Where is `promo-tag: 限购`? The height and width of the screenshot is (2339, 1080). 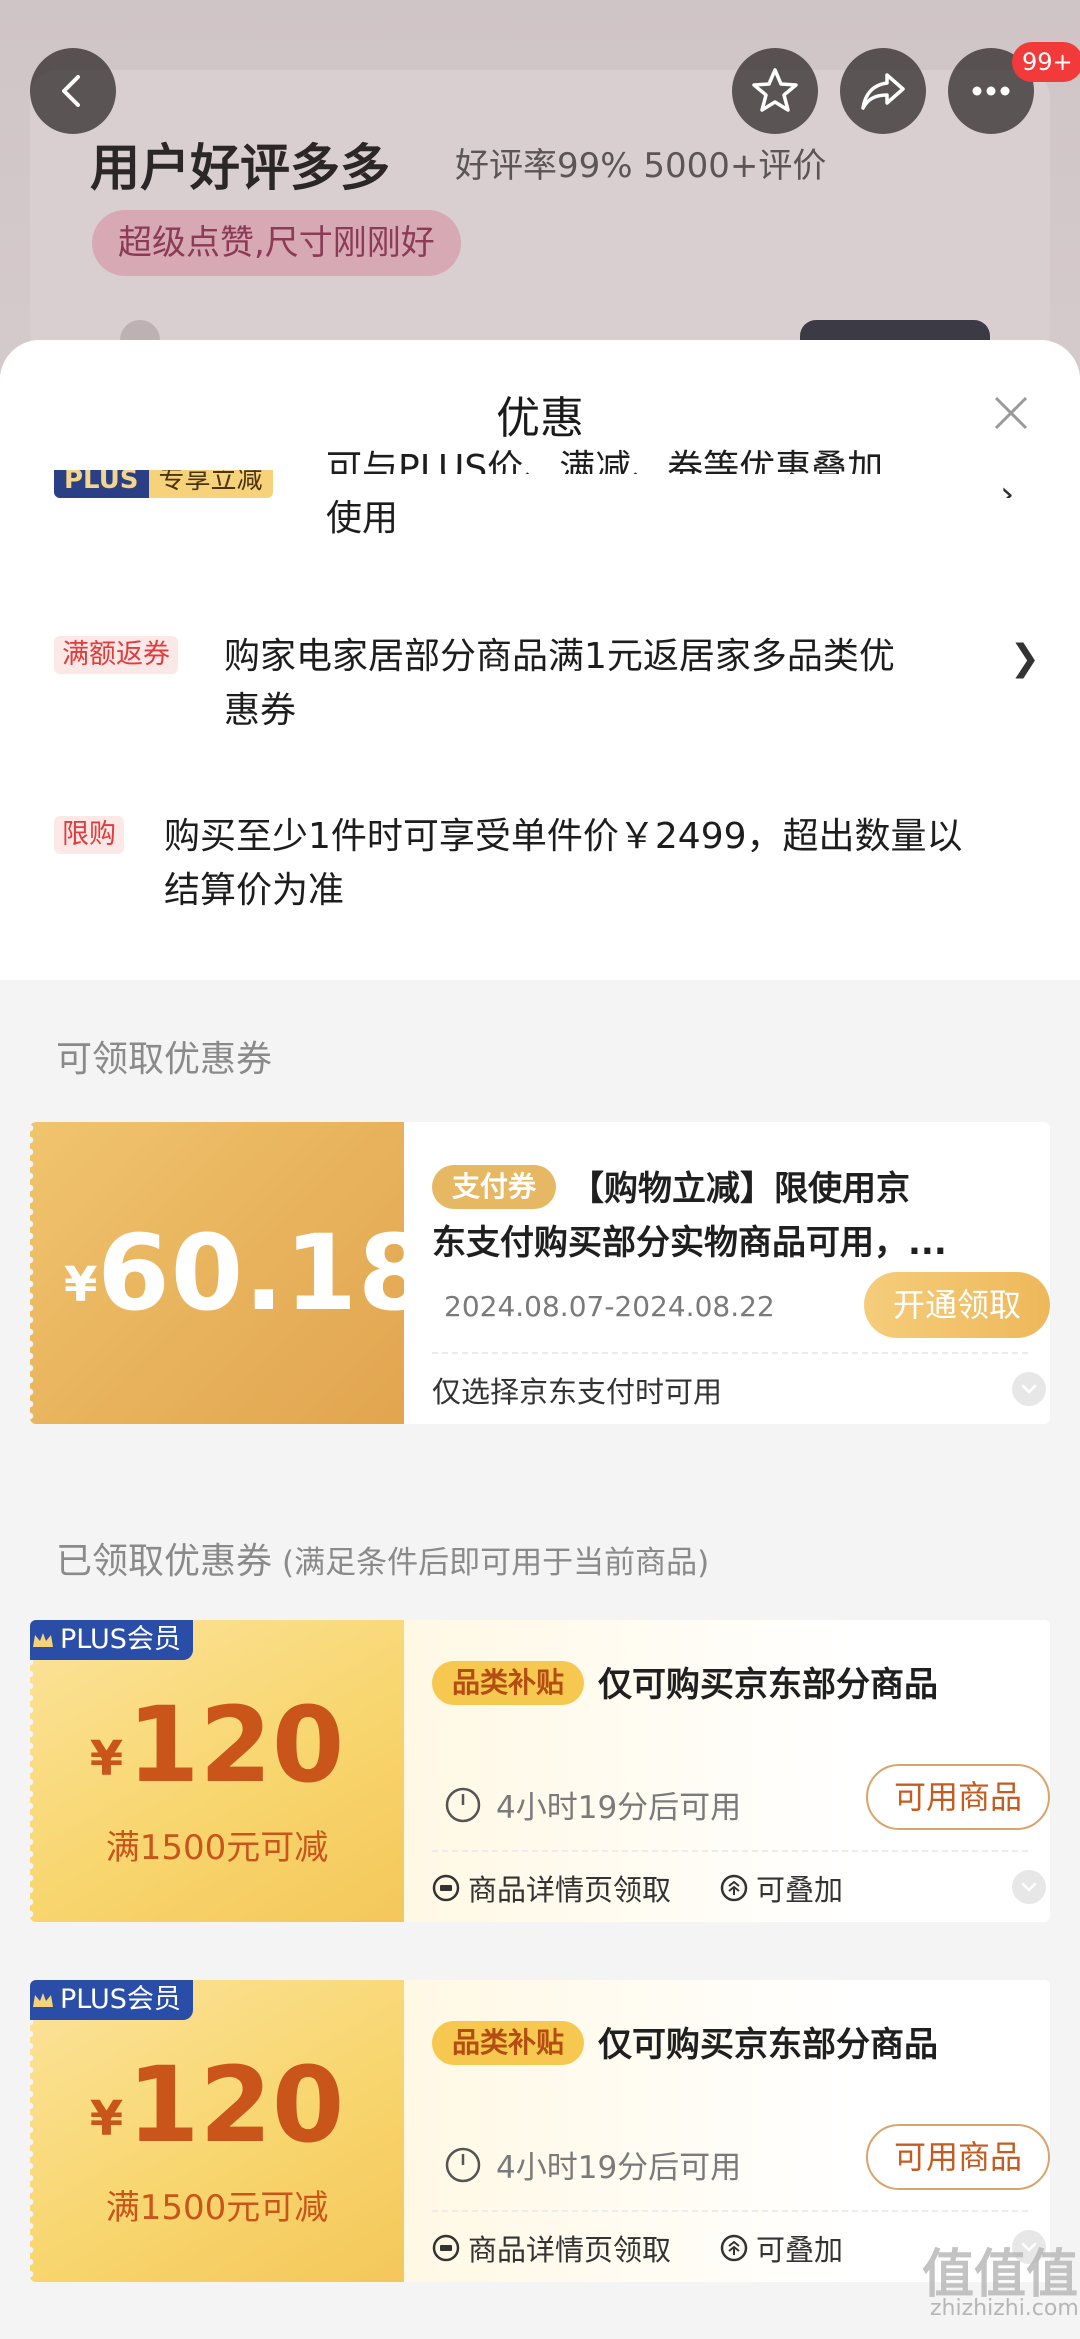
promo-tag: 限购 is located at coordinates (89, 835).